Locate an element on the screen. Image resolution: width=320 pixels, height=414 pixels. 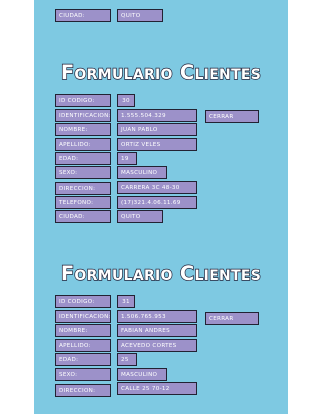
edad-field: 25 is located at coordinates (127, 359).